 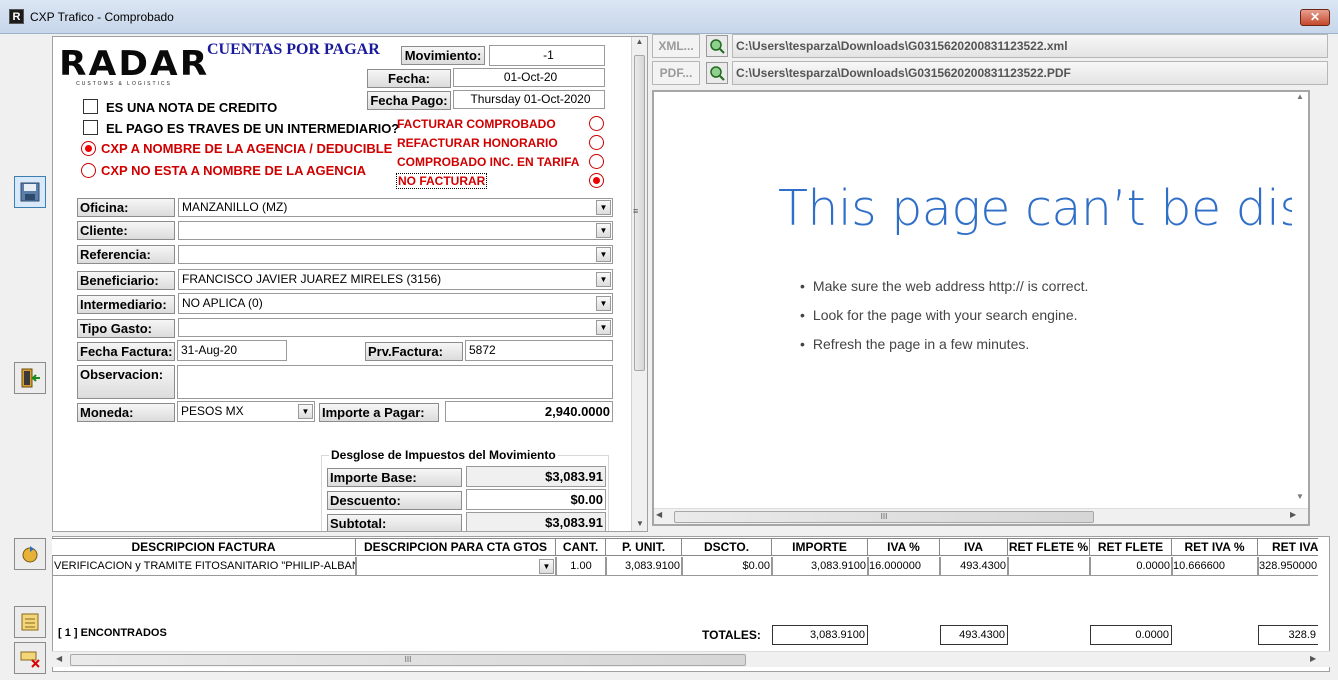 I want to click on table-cell: 493.4300, so click(x=974, y=566).